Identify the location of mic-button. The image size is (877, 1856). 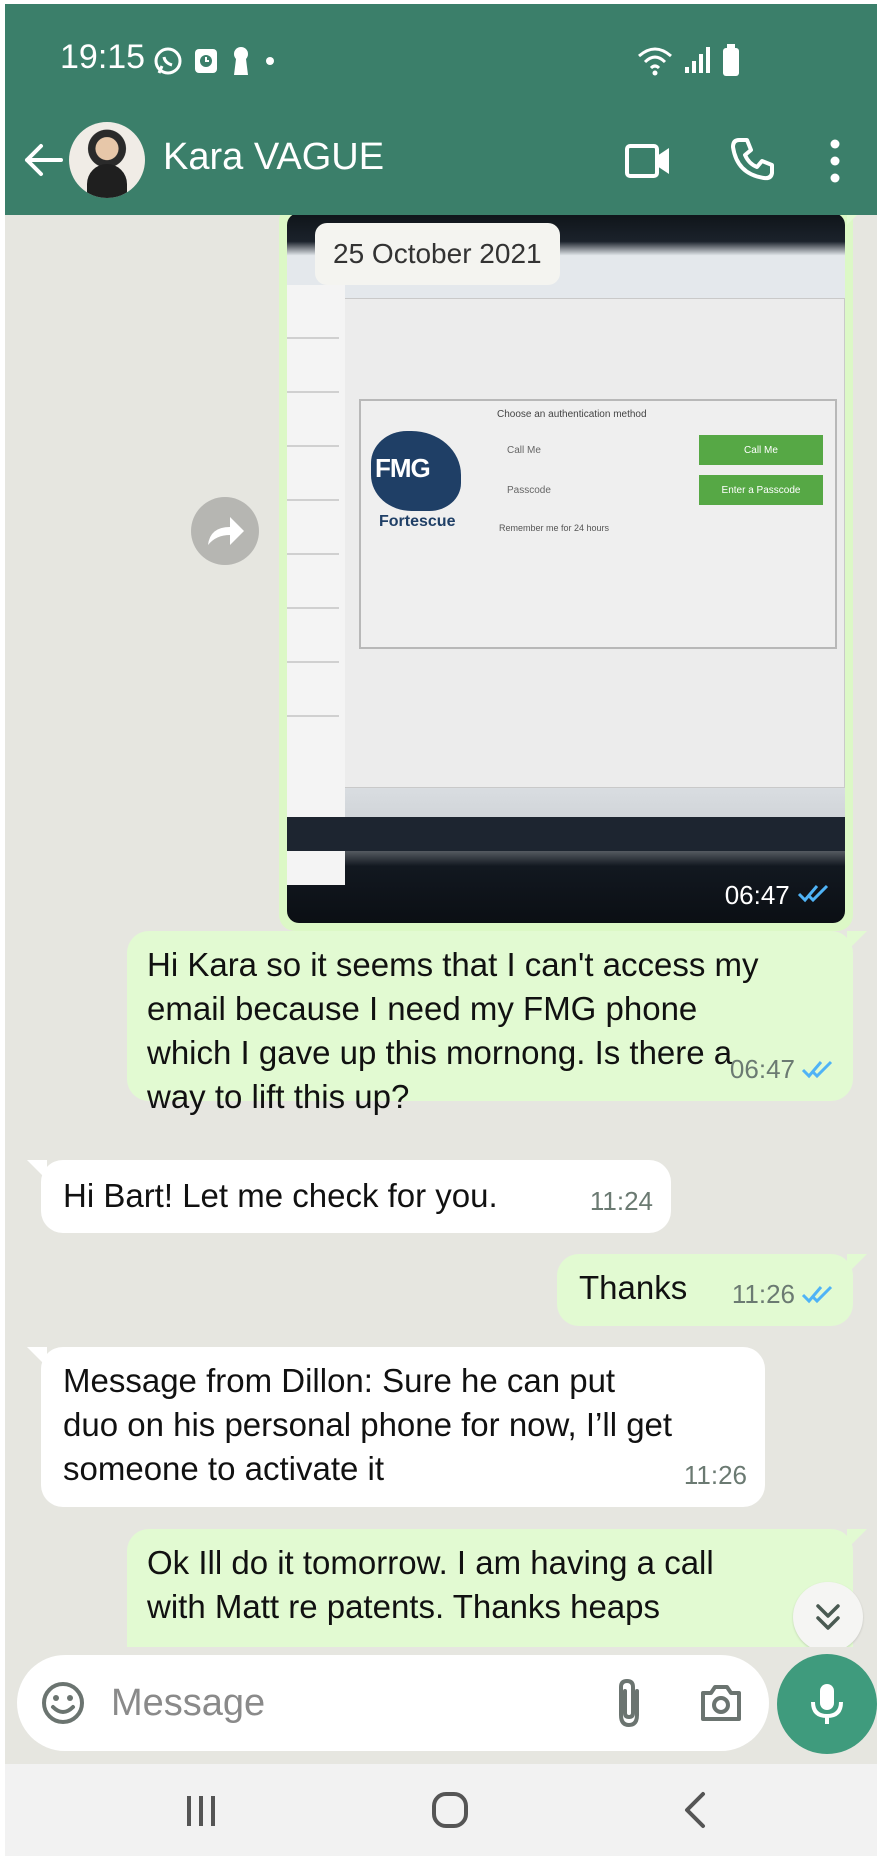
(827, 1704).